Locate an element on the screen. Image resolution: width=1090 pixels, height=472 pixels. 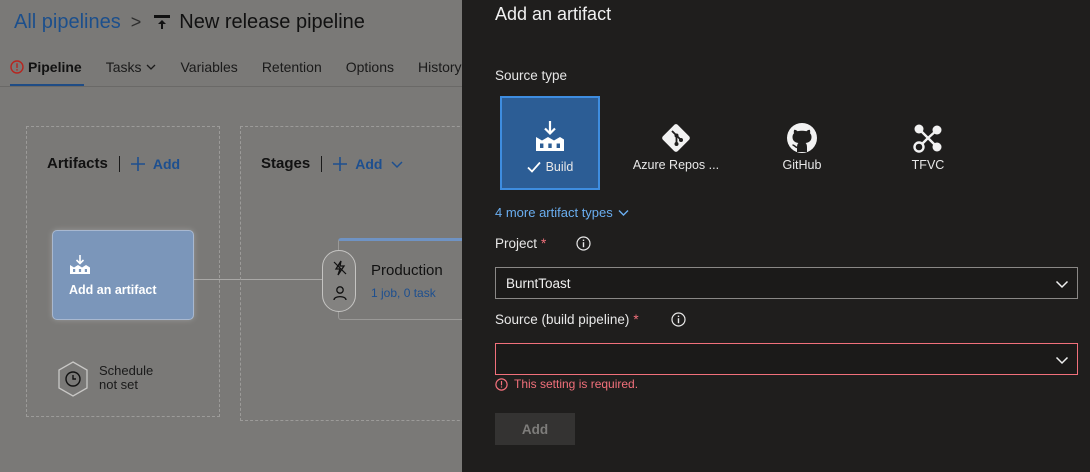
source-type-tfvc: TFVC is located at coordinates (928, 143).